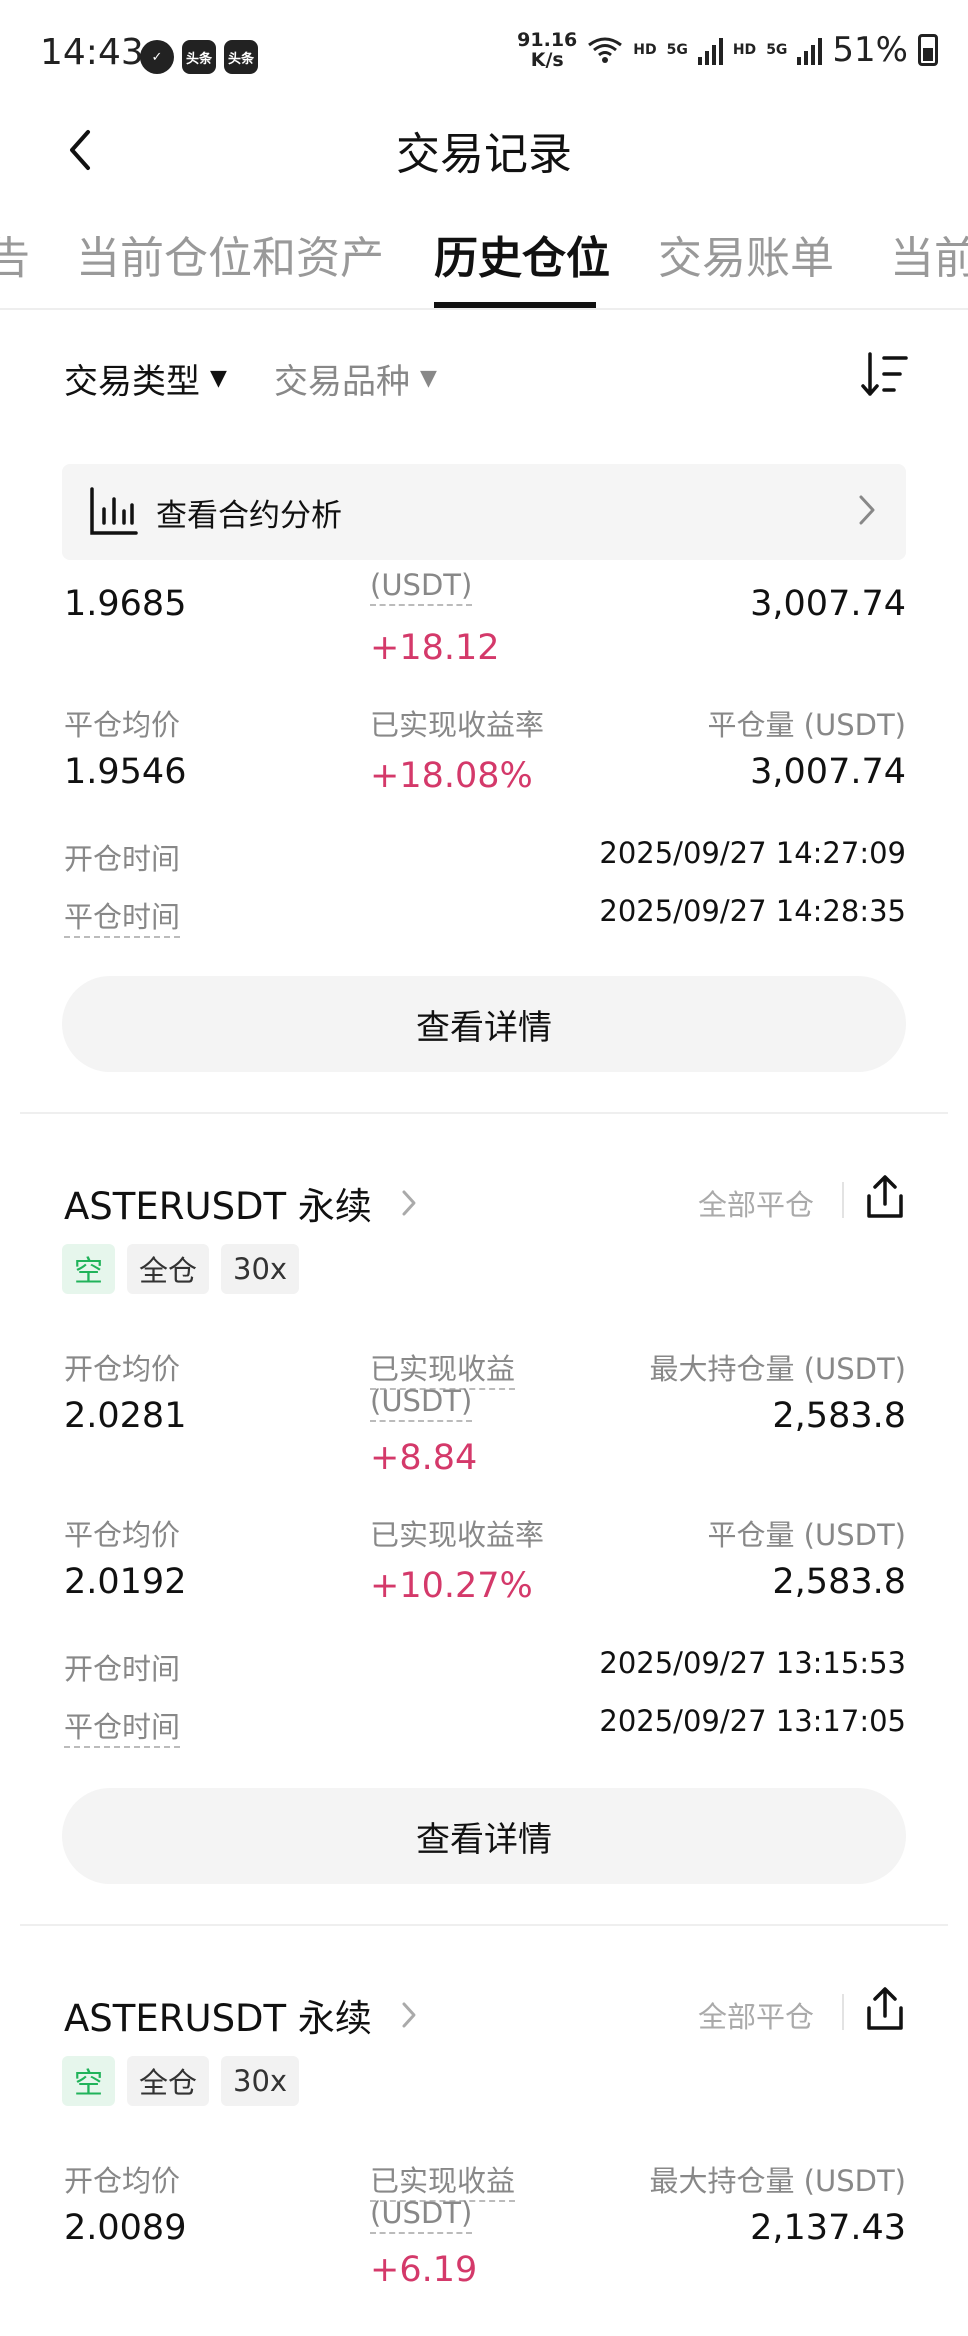 This screenshot has width=968, height=2336. What do you see at coordinates (752, 1721) in the screenshot?
I see `close-time-value: 2025/09/27 13:17:05` at bounding box center [752, 1721].